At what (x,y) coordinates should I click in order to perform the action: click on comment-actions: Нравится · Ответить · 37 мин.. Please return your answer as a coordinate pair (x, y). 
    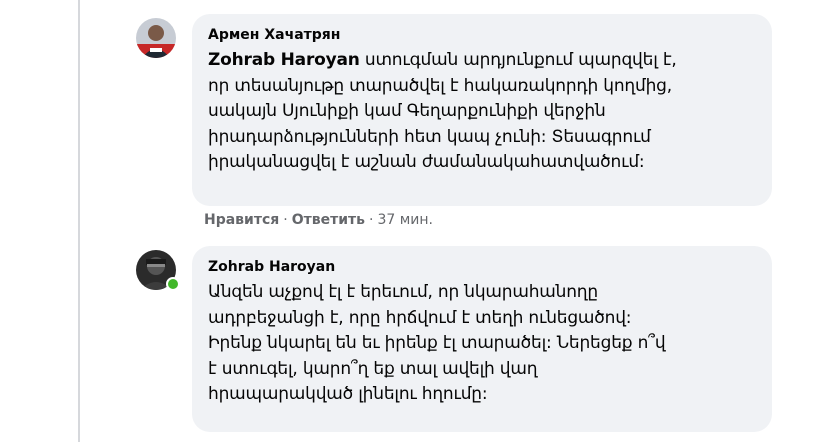
    Looking at the image, I should click on (318, 220).